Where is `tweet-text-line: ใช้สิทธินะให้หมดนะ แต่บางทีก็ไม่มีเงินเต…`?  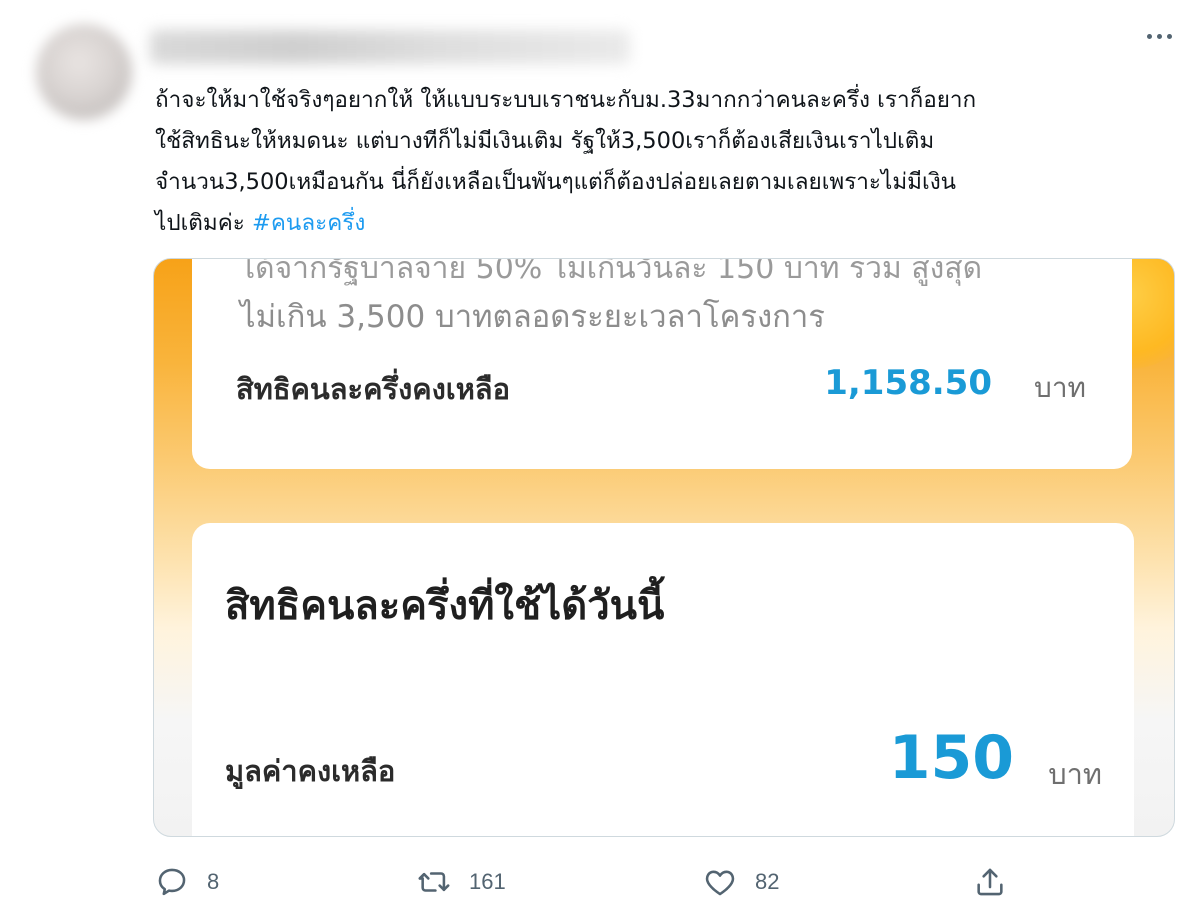 tweet-text-line: ใช้สิทธินะให้หมดนะ แต่บางทีก็ไม่มีเงินเต… is located at coordinates (545, 141).